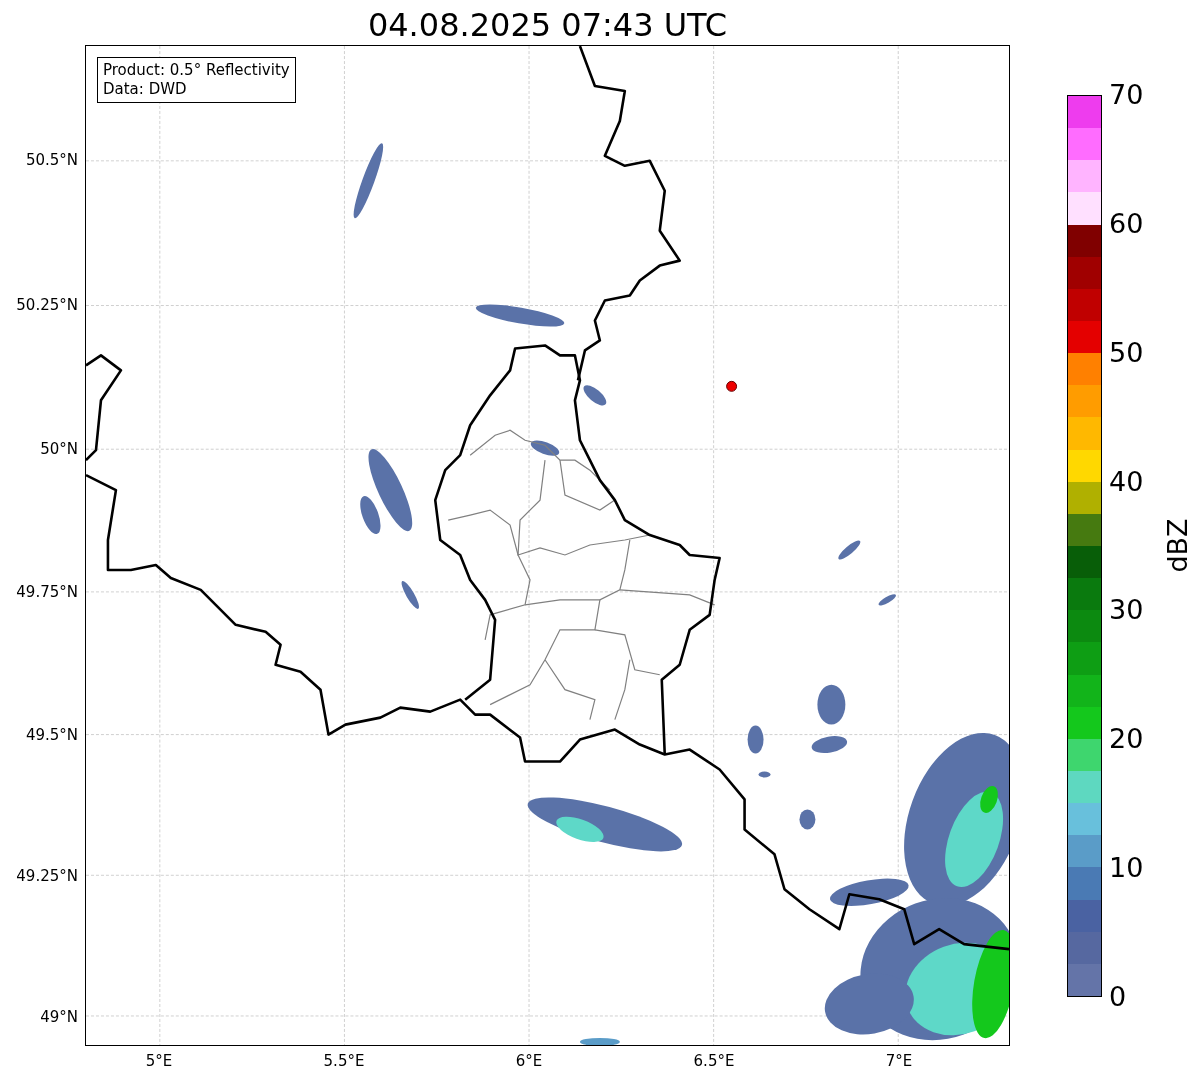 This screenshot has width=1202, height=1081. Describe the element at coordinates (1126, 868) in the screenshot. I see `colorbar-tick-label: 10` at that location.